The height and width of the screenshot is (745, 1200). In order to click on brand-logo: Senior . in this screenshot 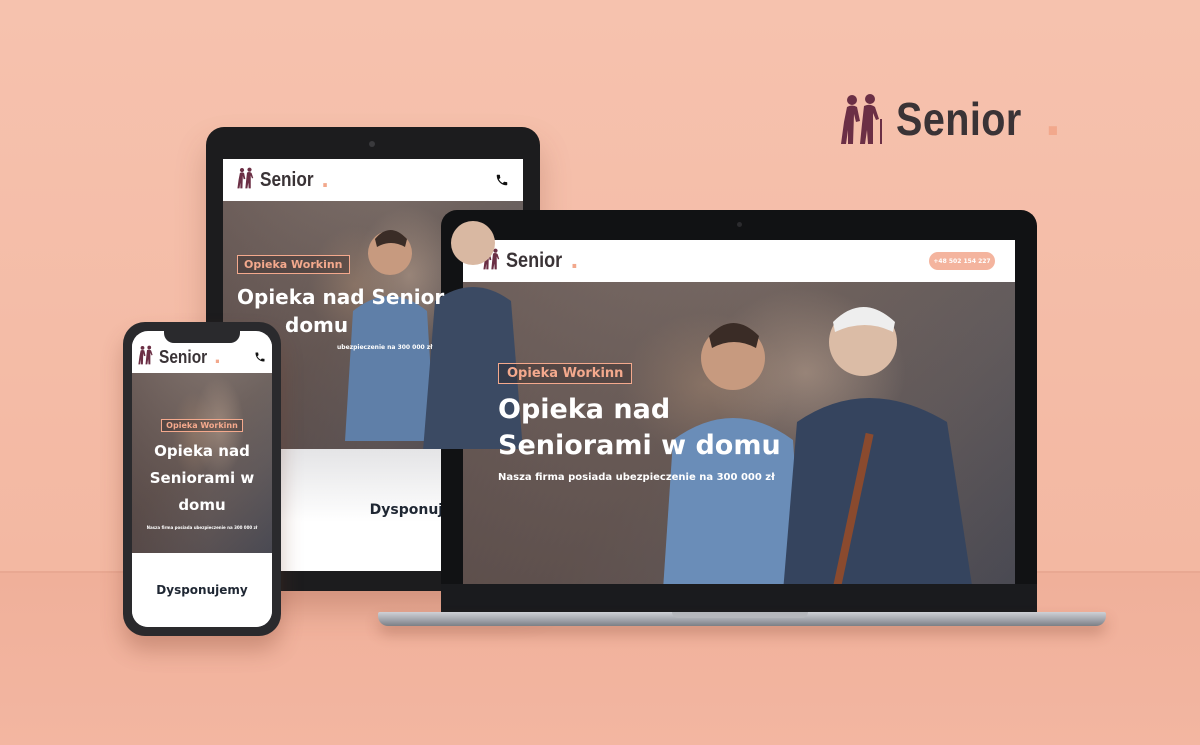, I will do `click(951, 119)`.